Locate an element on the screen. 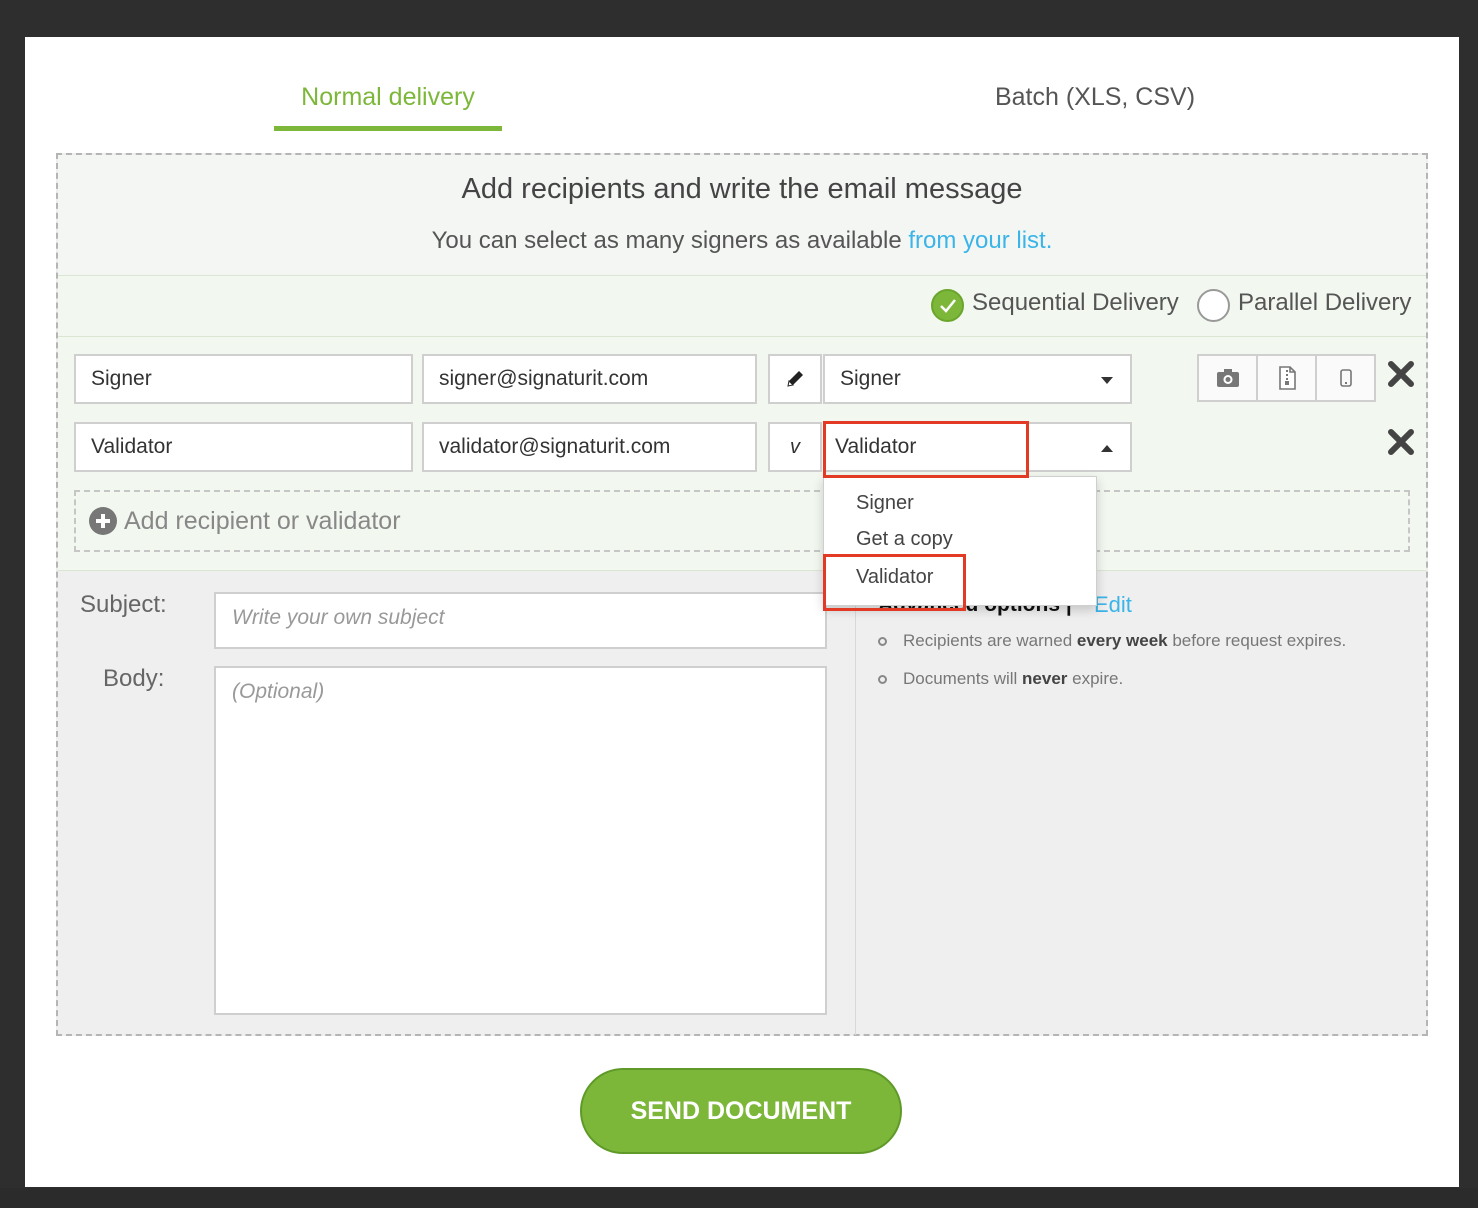 The height and width of the screenshot is (1208, 1478). pencil-icon is located at coordinates (795, 379).